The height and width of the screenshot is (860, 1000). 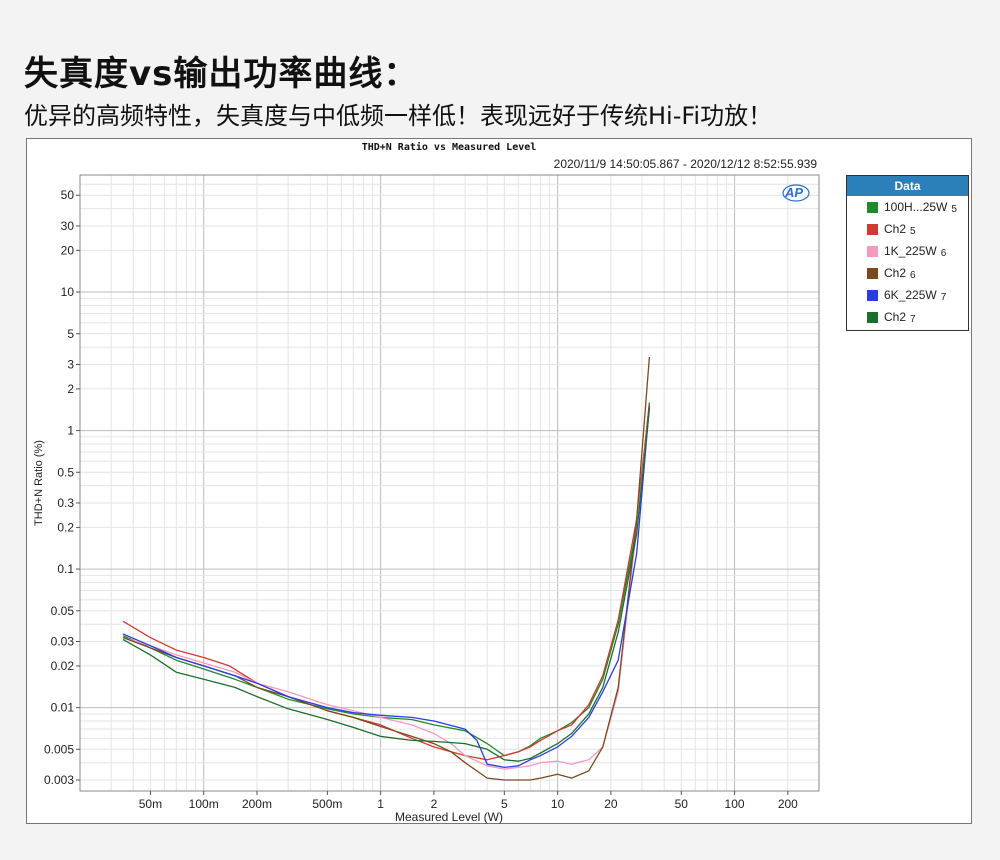 I want to click on page-title: 失真度vs输出功率曲线：, so click(x=221, y=74).